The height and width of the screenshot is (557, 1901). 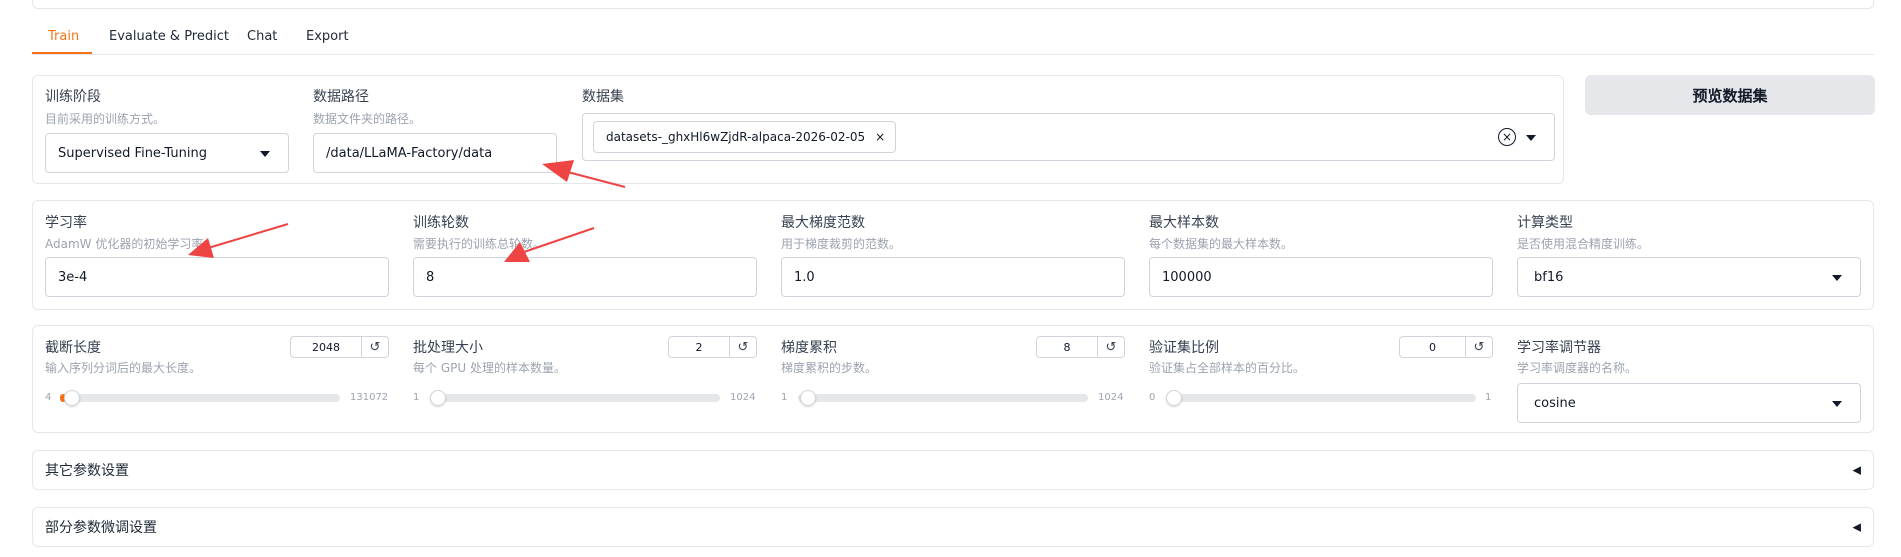 I want to click on annotation-arrow-dataset-dir, so click(x=584, y=174).